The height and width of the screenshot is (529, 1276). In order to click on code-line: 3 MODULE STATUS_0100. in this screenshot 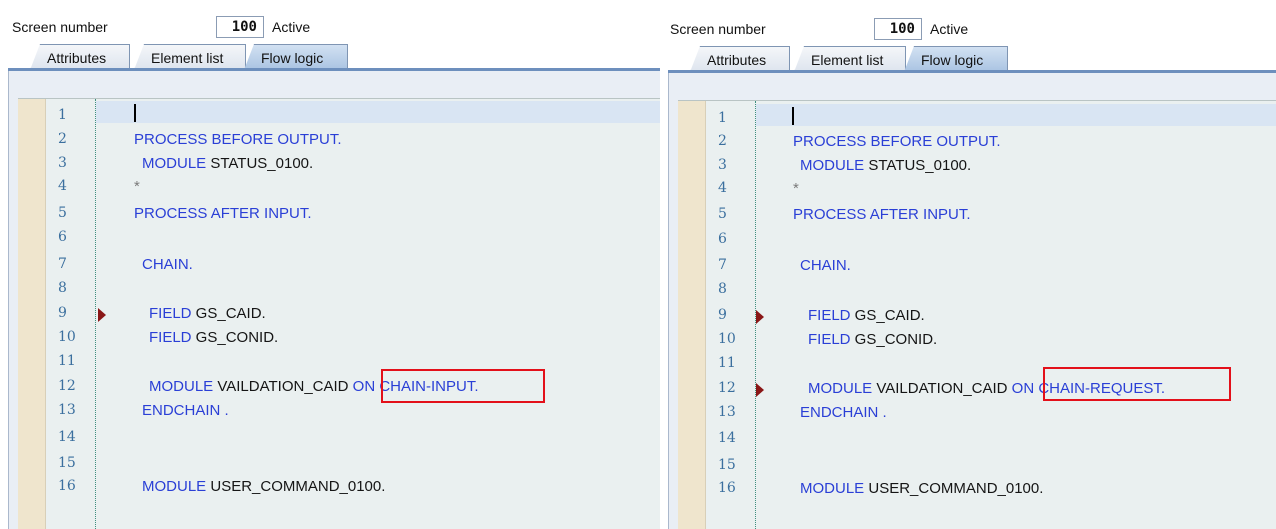, I will do `click(339, 167)`.